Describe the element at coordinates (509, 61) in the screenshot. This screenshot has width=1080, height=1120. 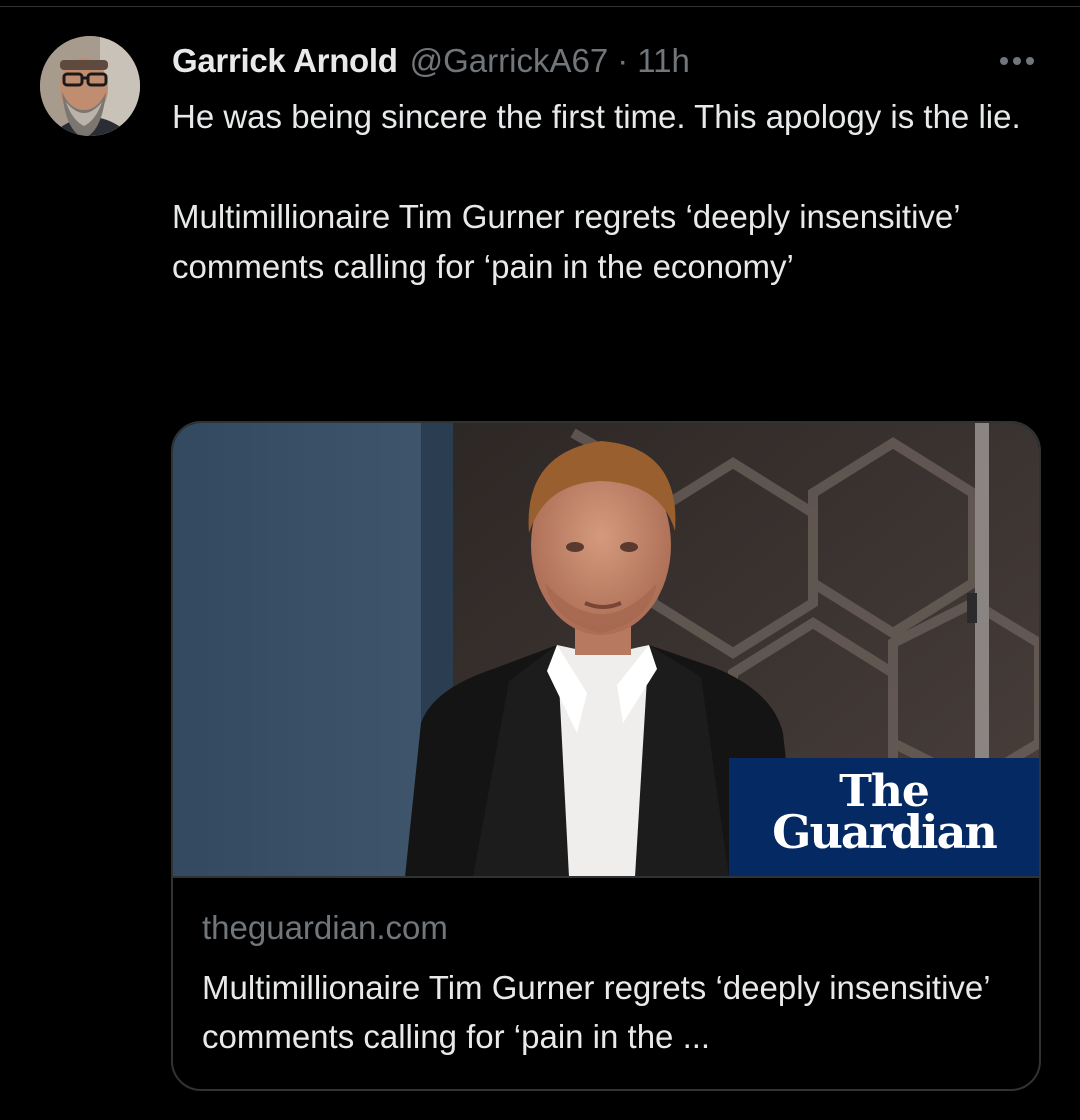
I see `author-handle: @GarrickA67` at that location.